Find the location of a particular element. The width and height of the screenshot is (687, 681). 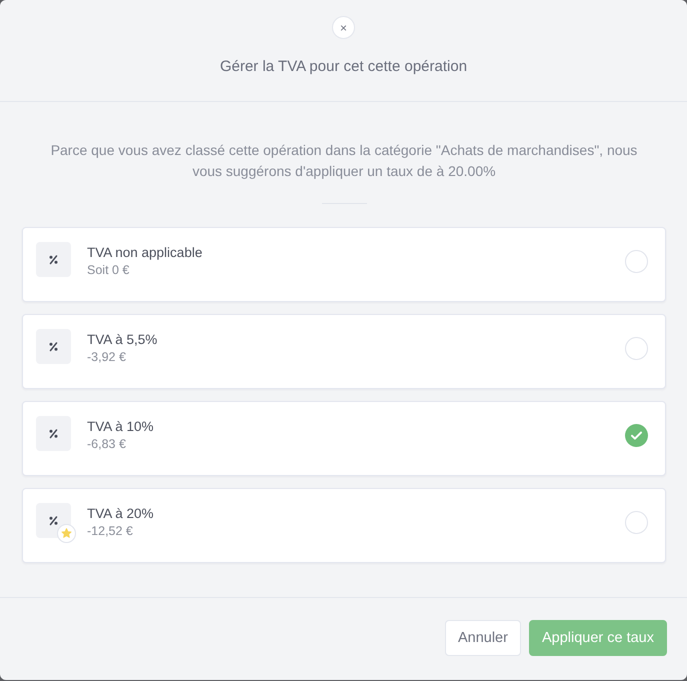

vat-option-card: TVA à 20% -12,52 € is located at coordinates (344, 525).